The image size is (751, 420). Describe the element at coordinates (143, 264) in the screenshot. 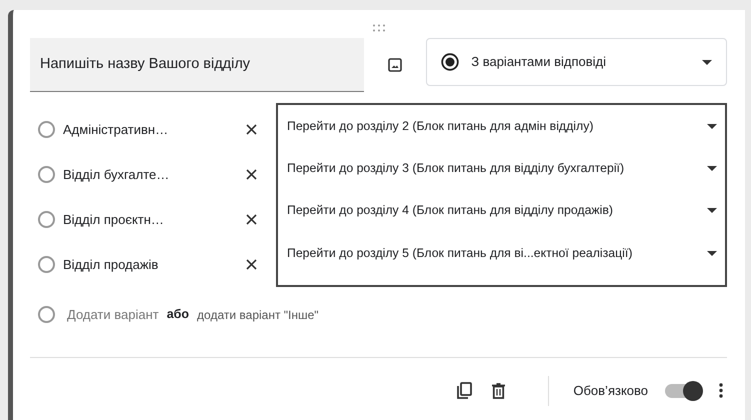

I see `option-label: Відділ продажів` at that location.